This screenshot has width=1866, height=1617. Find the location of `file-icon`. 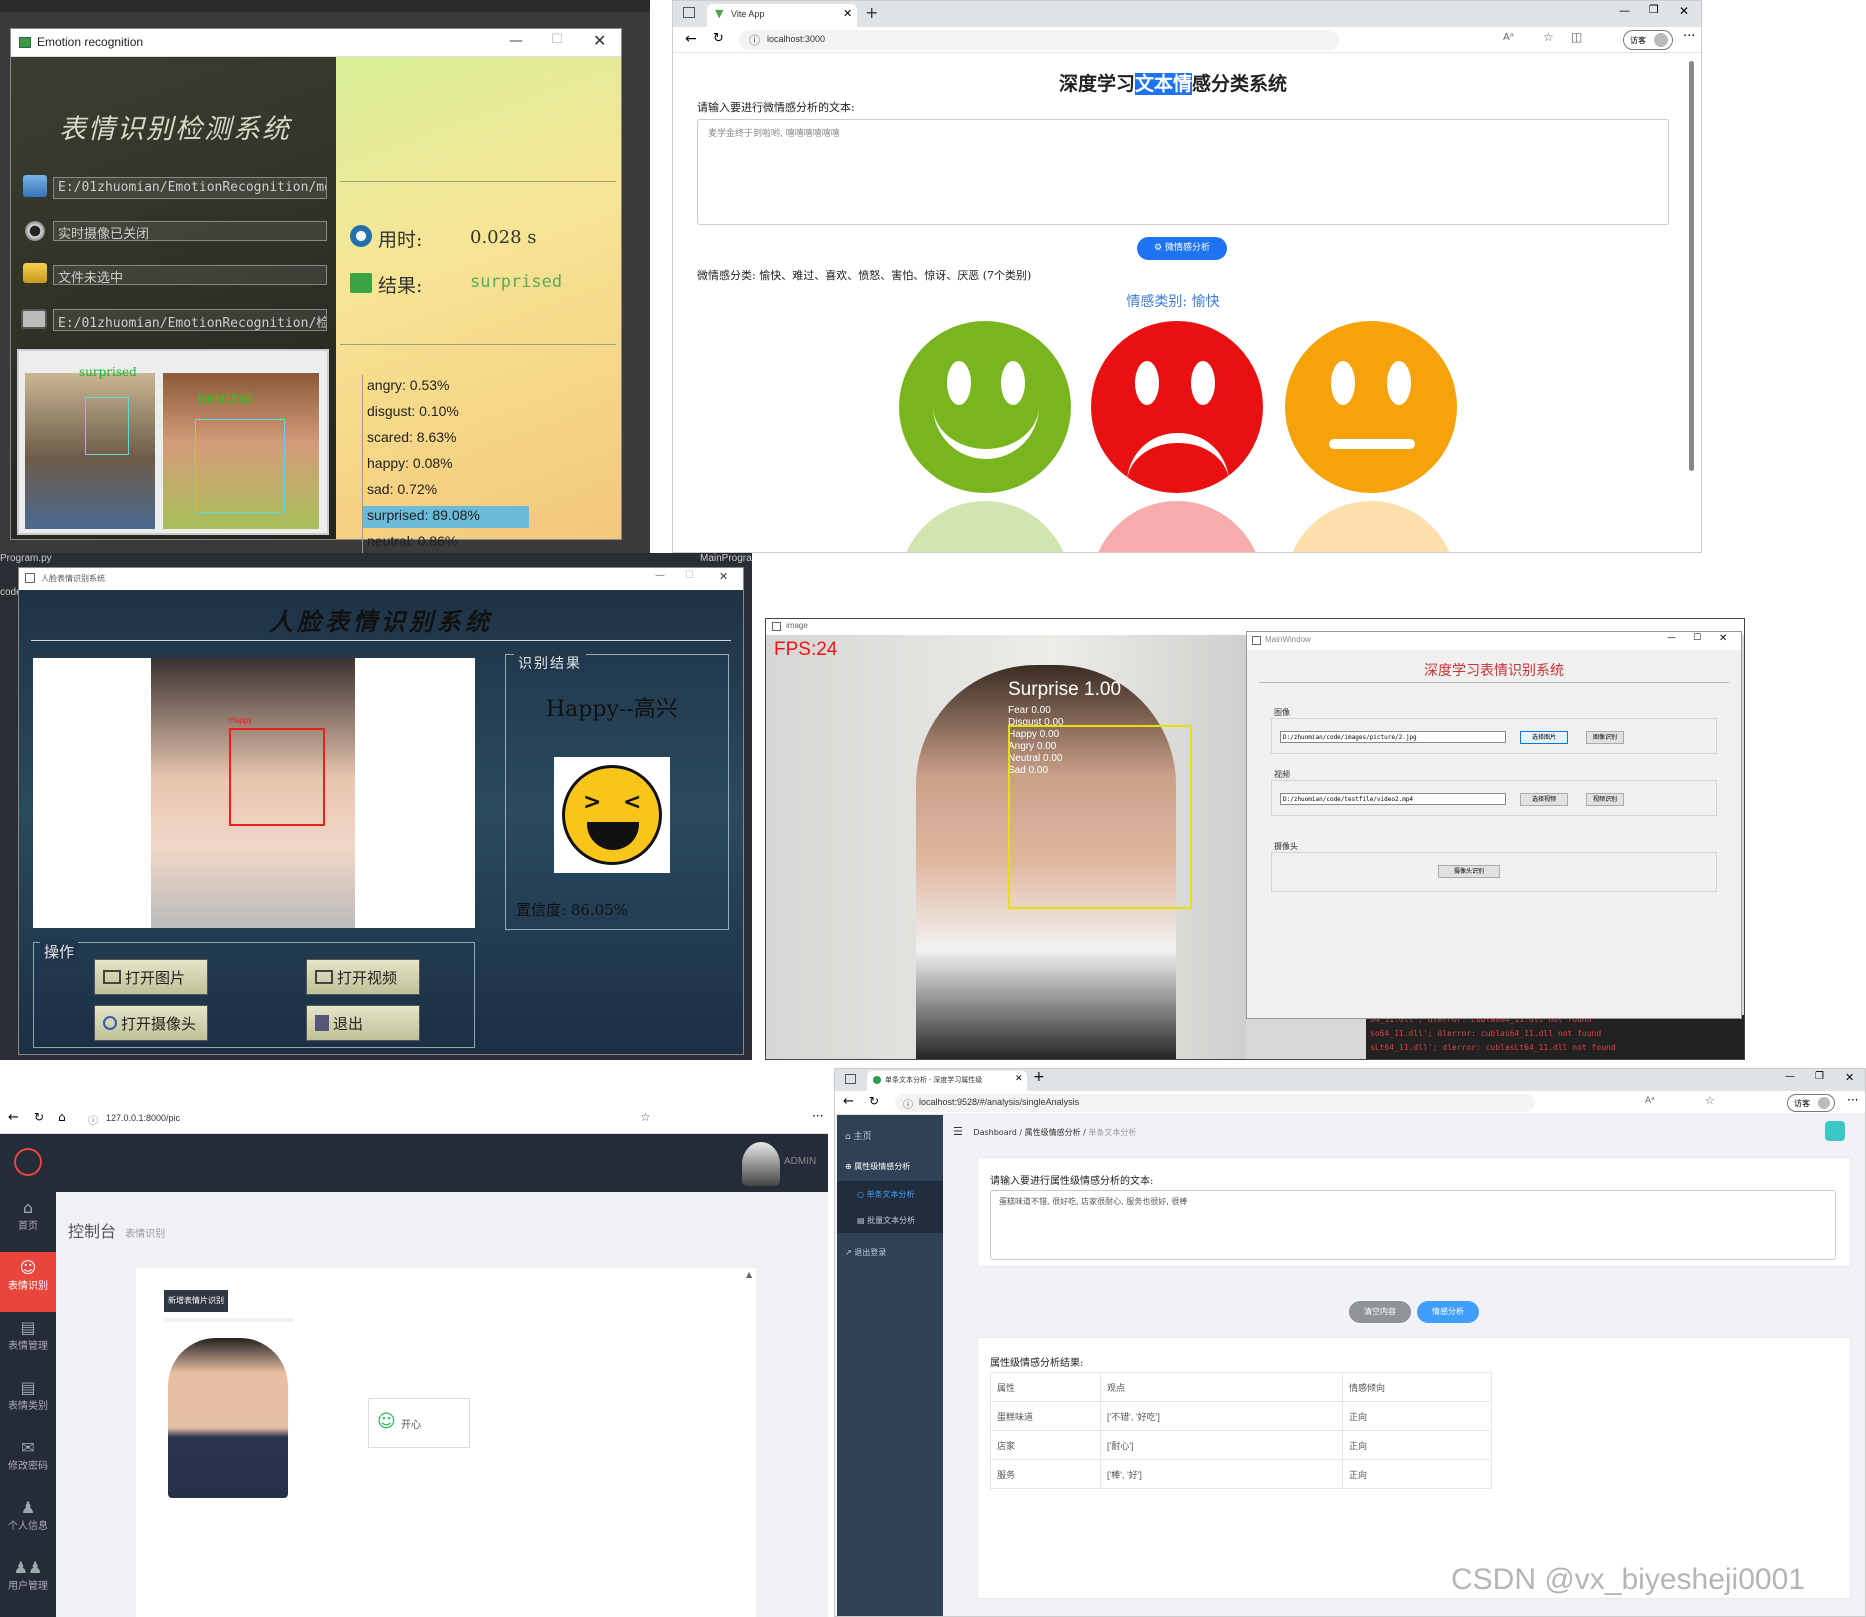

file-icon is located at coordinates (35, 273).